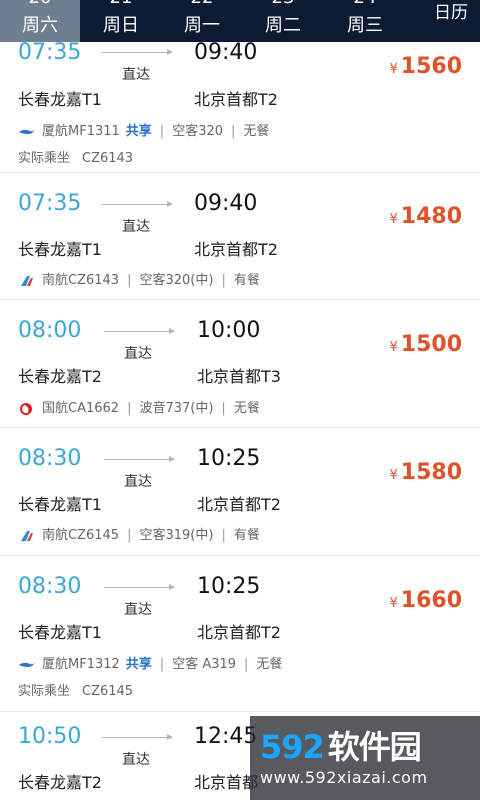 This screenshot has height=800, width=480. I want to click on watermark-url: www.592xiazai.com, so click(344, 777).